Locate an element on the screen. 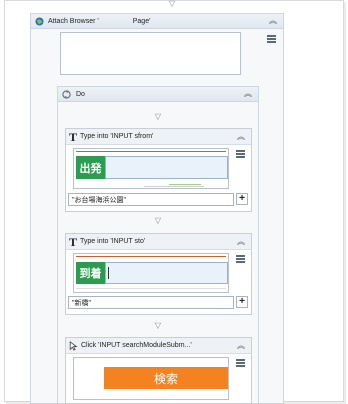  do-sequence-title: Do is located at coordinates (80, 94).